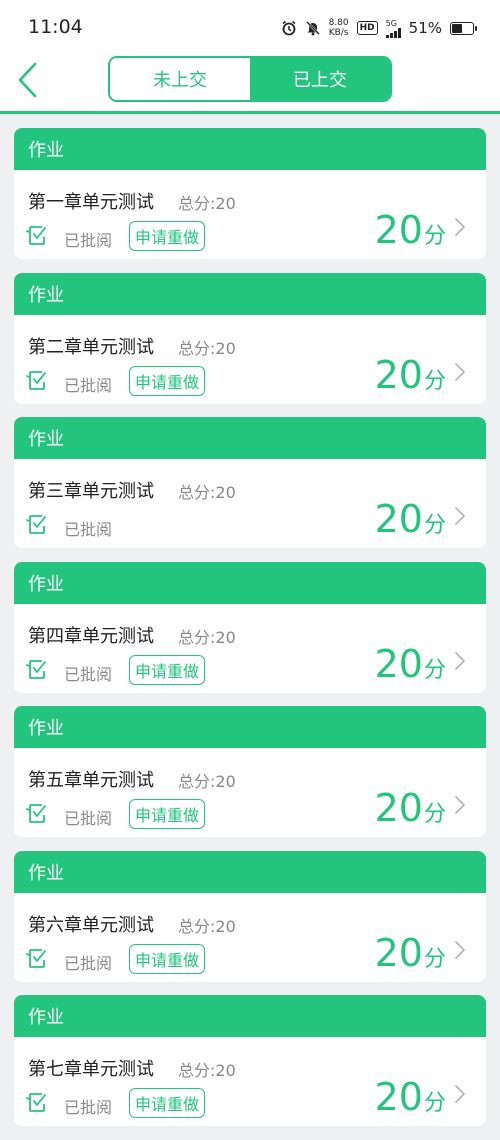  Describe the element at coordinates (379, 28) in the screenshot. I see `status-icons: 8.80 KB/s HD 5G 51%` at that location.